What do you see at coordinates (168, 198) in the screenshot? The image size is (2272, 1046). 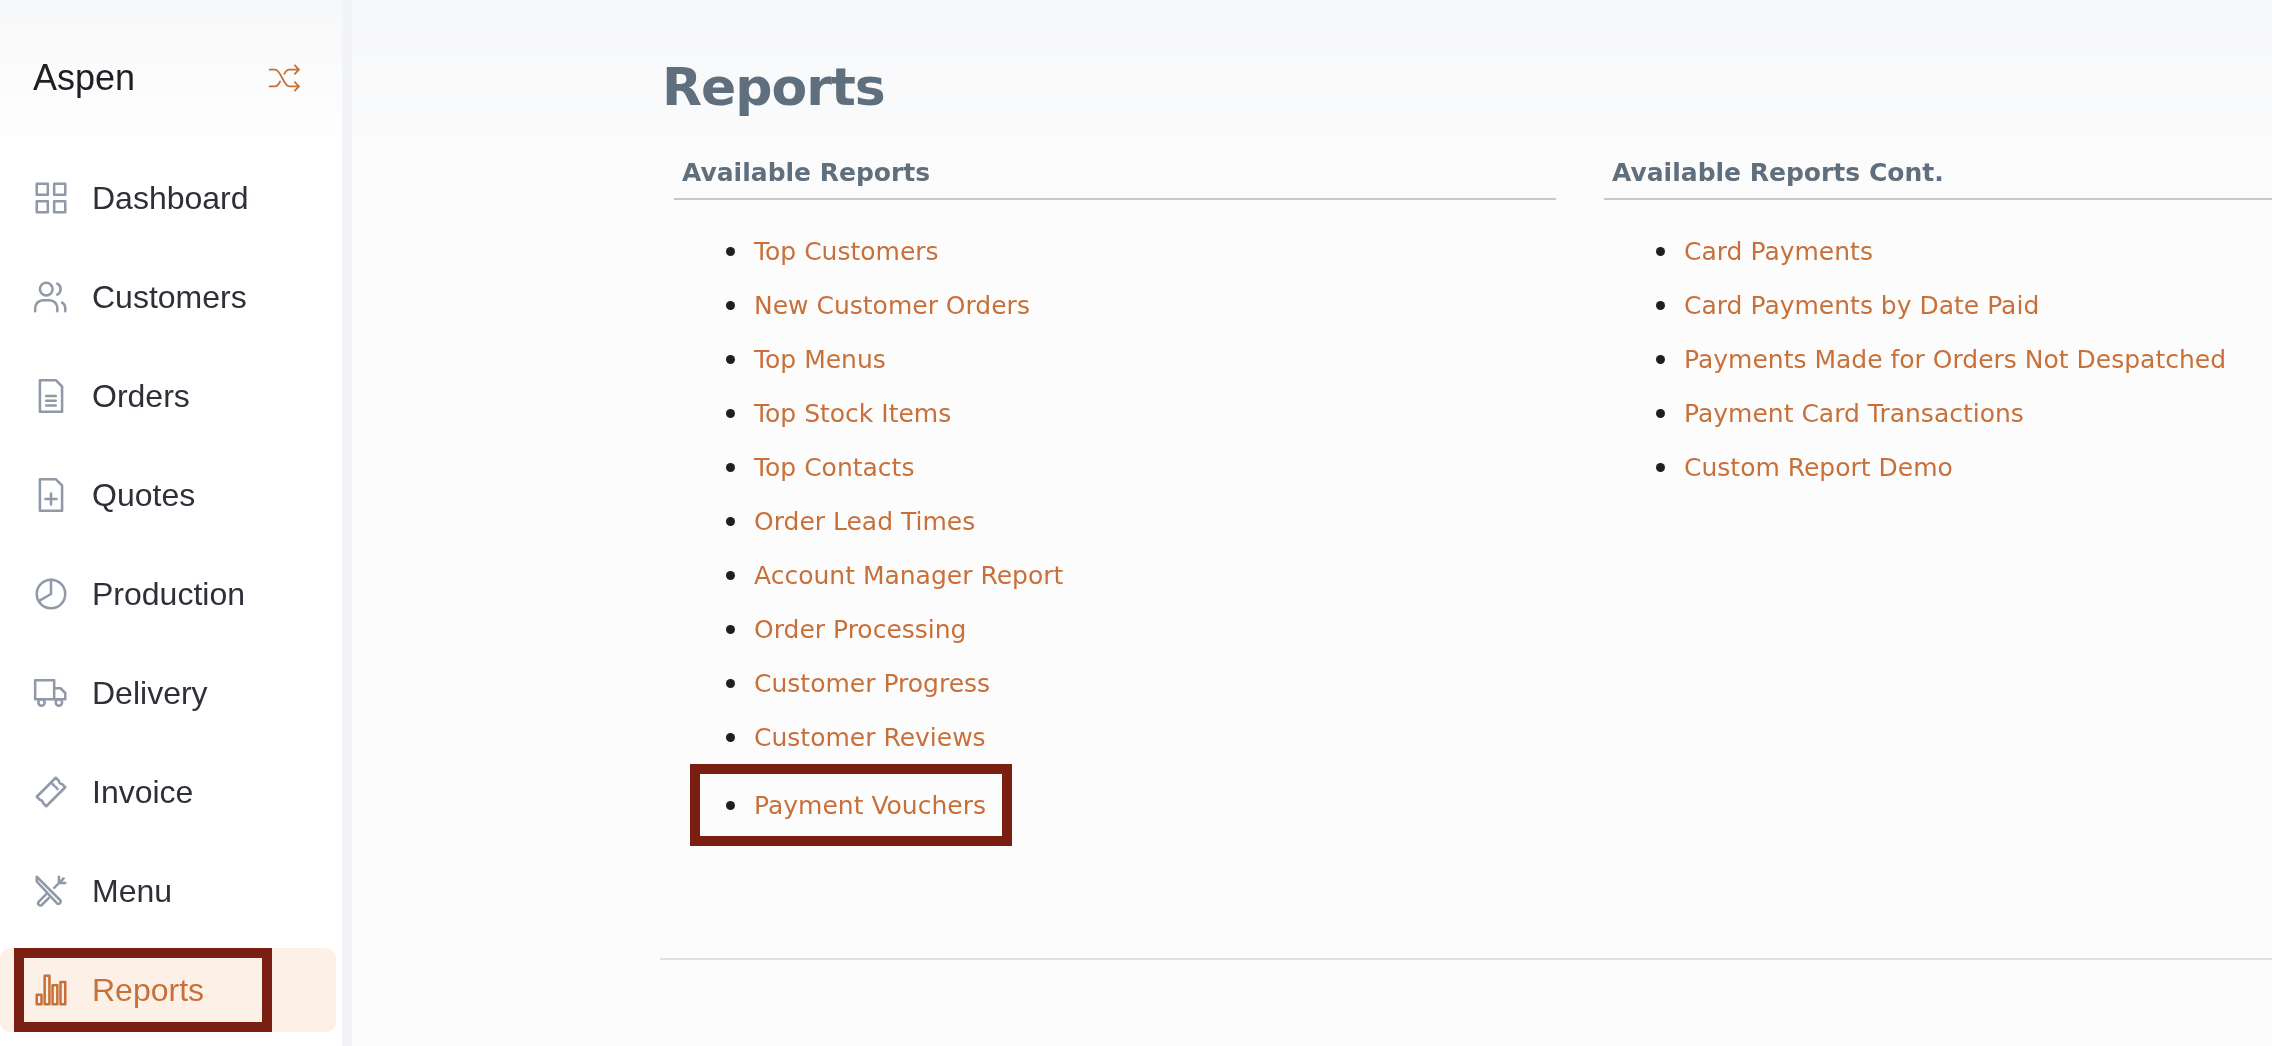 I see `nav-item: Dashboard` at bounding box center [168, 198].